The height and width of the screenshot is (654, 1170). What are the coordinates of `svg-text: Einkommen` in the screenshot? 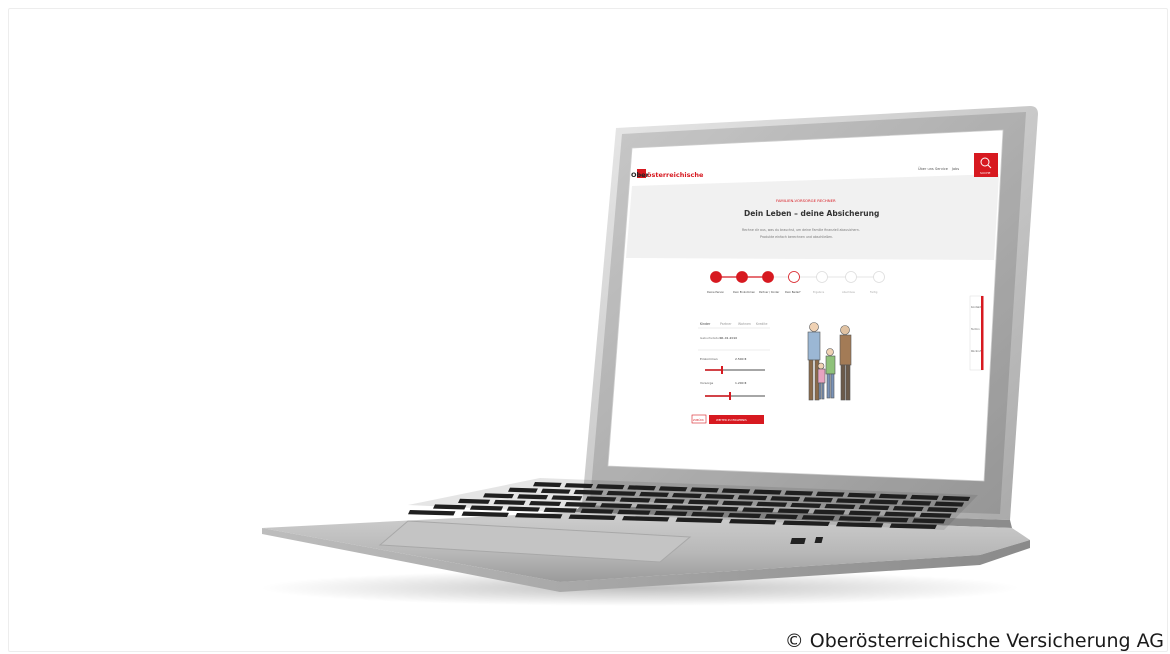 It's located at (709, 359).